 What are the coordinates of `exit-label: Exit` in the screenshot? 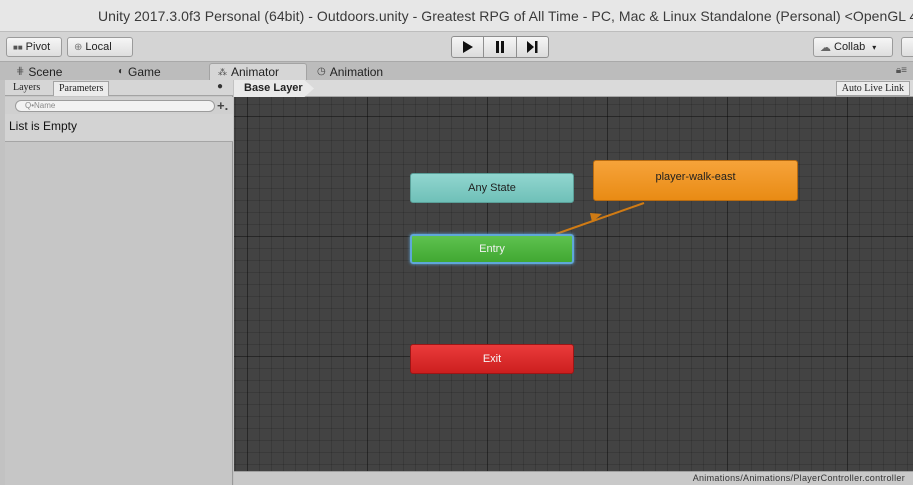 It's located at (492, 359).